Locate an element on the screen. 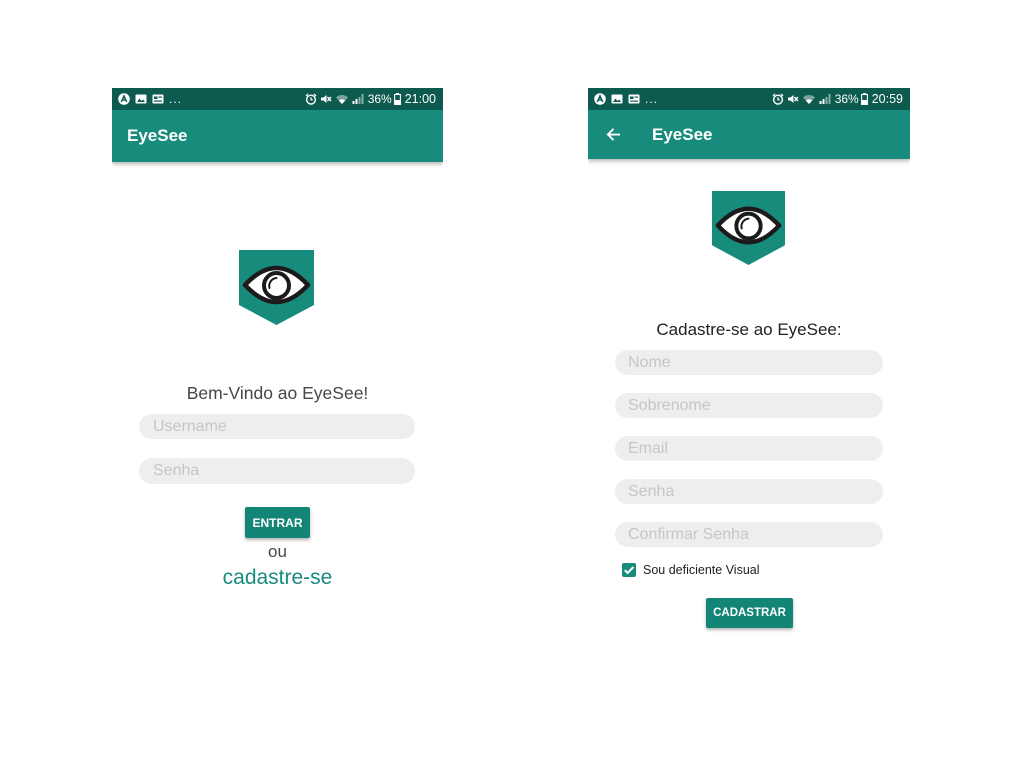  confirm-password-input is located at coordinates (749, 534).